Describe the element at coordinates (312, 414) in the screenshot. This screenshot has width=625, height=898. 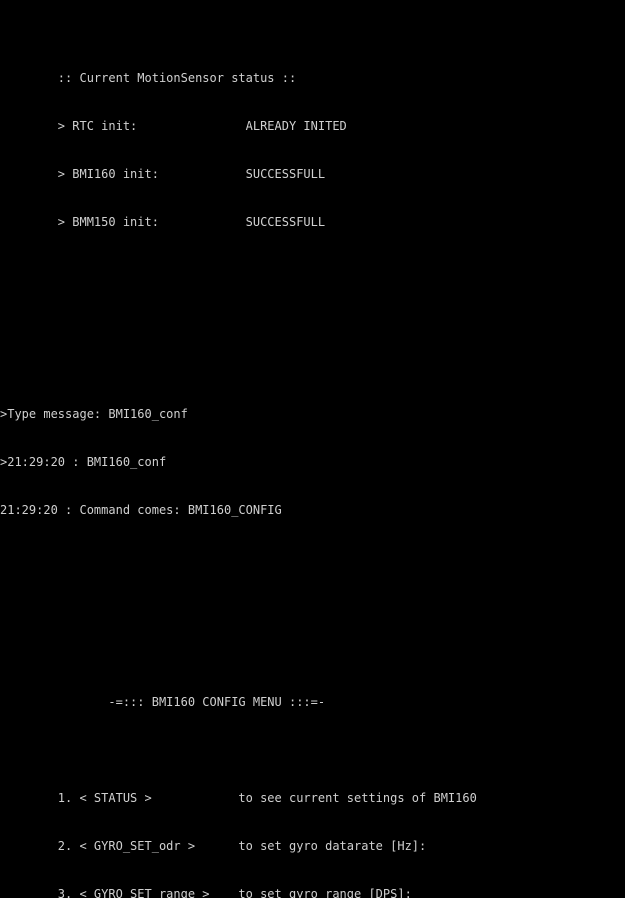
I see `prompt-line-bmi160-conf: >Type message: BMI160_conf` at that location.